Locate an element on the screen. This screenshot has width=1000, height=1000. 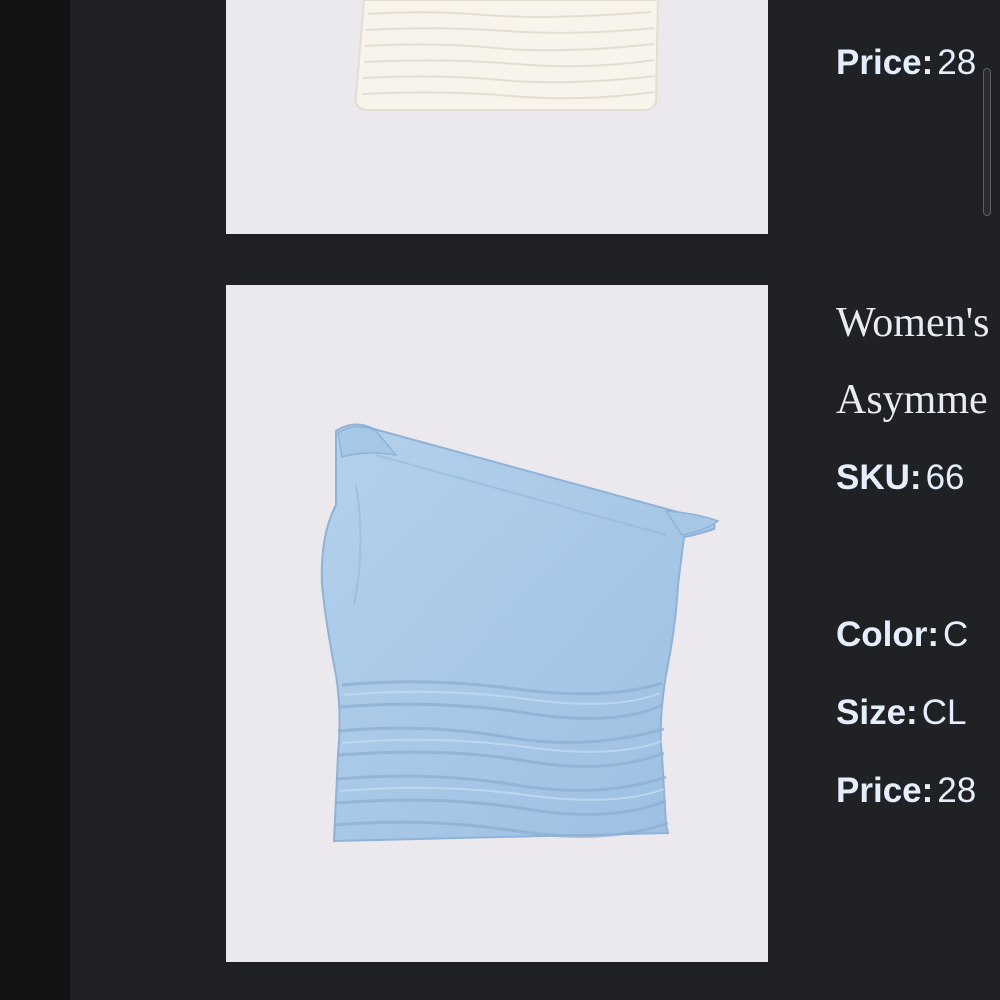
vertical-scrollbar is located at coordinates (987, 143).